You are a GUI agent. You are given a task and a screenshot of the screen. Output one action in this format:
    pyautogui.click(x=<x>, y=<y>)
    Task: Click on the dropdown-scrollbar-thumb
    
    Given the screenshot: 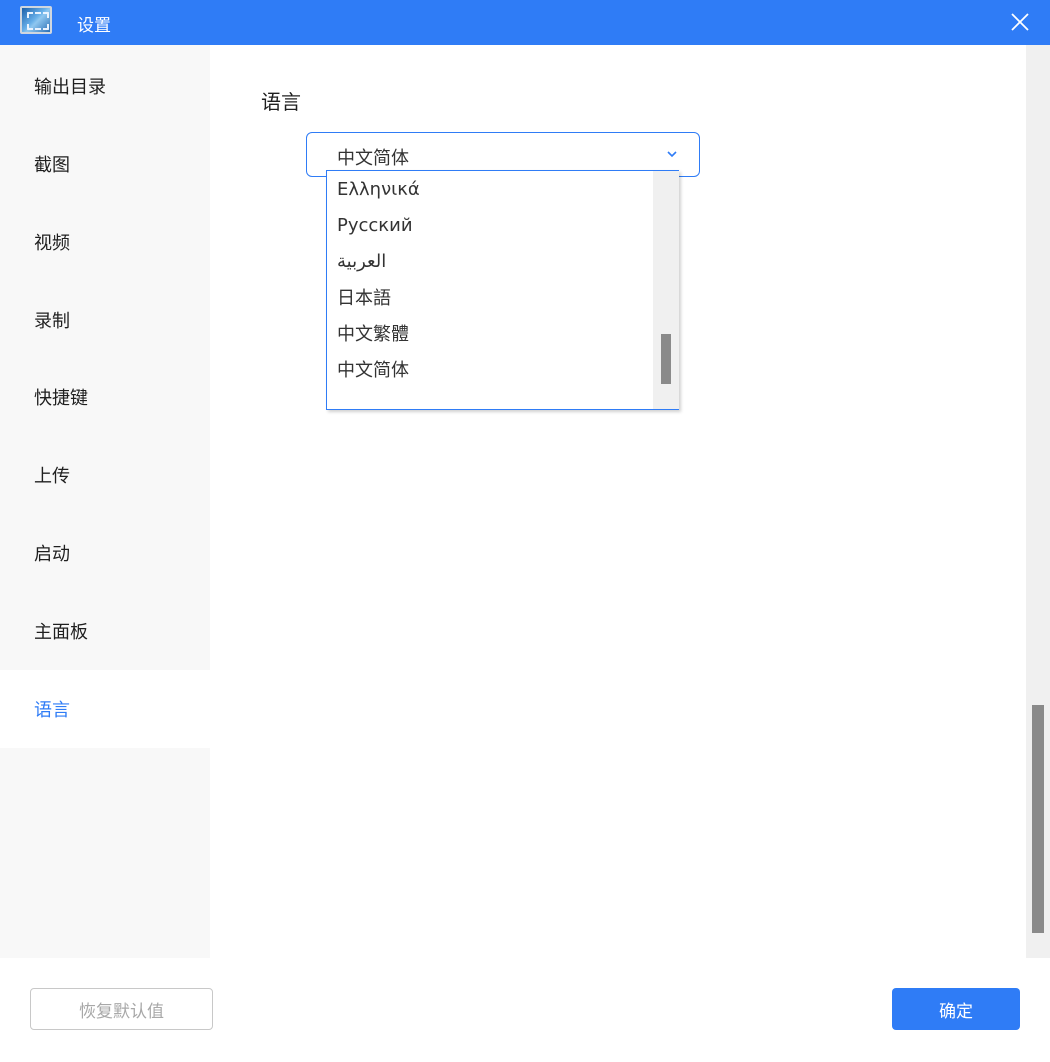 What is the action you would take?
    pyautogui.click(x=666, y=359)
    